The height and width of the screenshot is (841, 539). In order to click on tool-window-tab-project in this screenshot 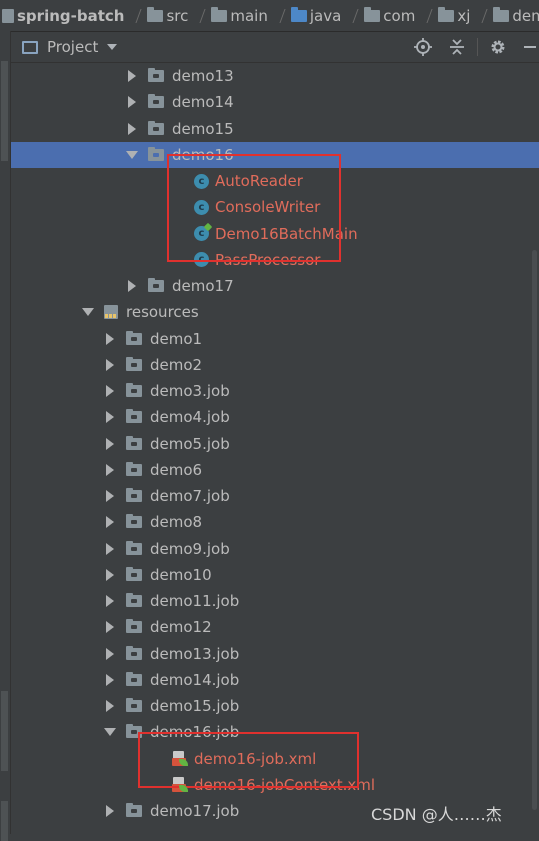, I will do `click(4, 111)`.